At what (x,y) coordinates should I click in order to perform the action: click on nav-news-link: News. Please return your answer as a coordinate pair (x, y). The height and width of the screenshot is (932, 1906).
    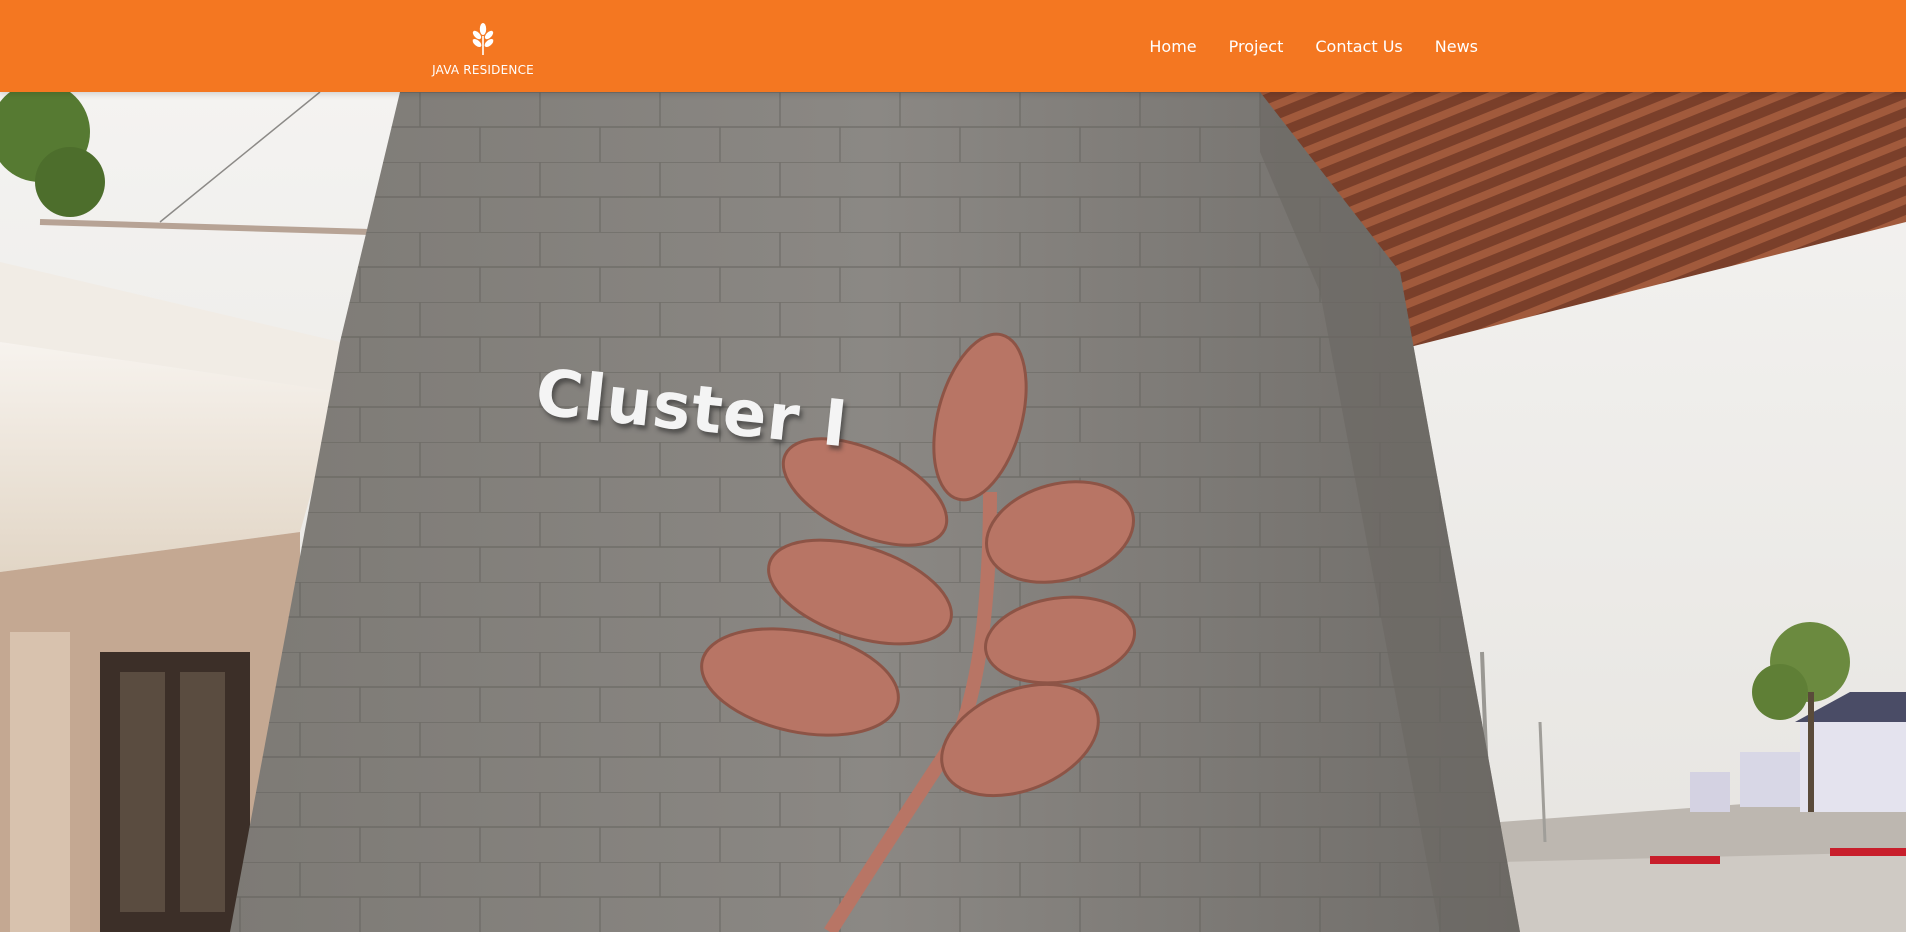
    Looking at the image, I should click on (1456, 46).